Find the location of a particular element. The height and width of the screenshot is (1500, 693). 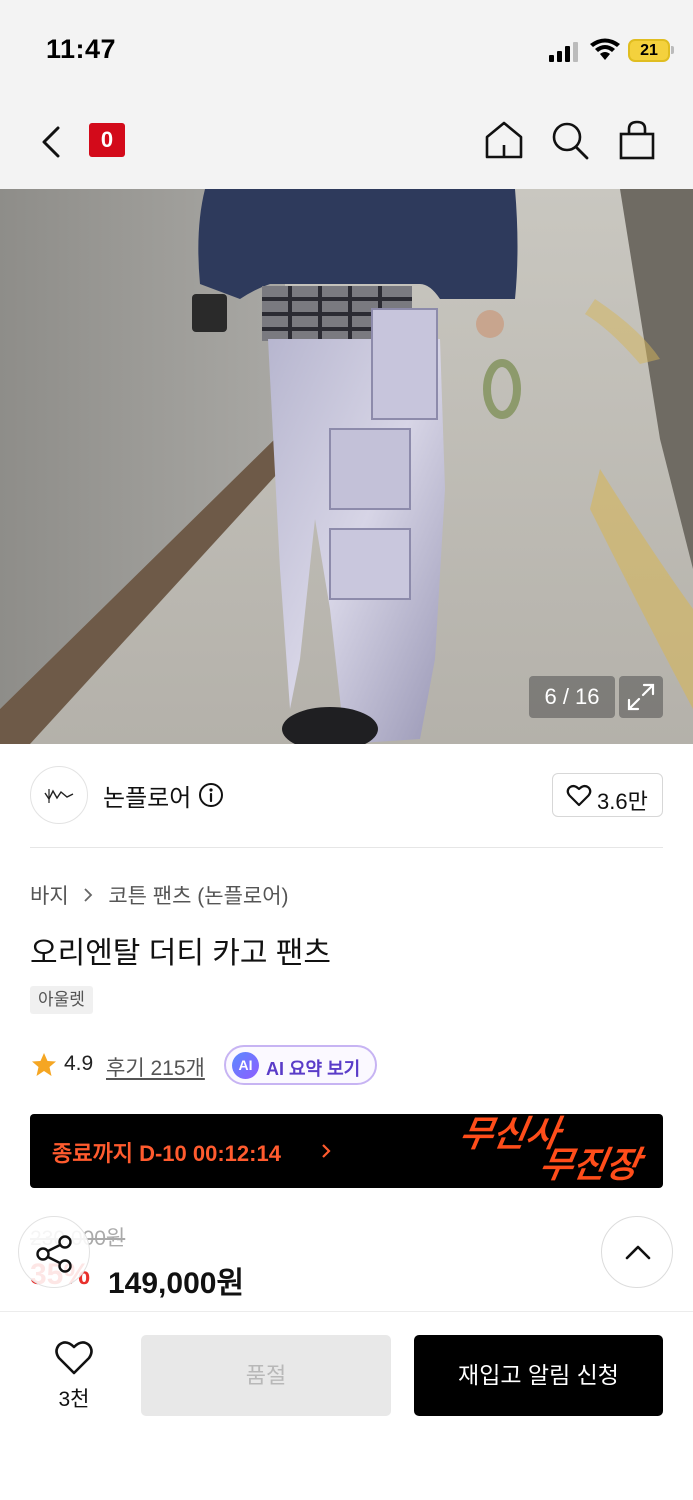

star-icon is located at coordinates (44, 1064).